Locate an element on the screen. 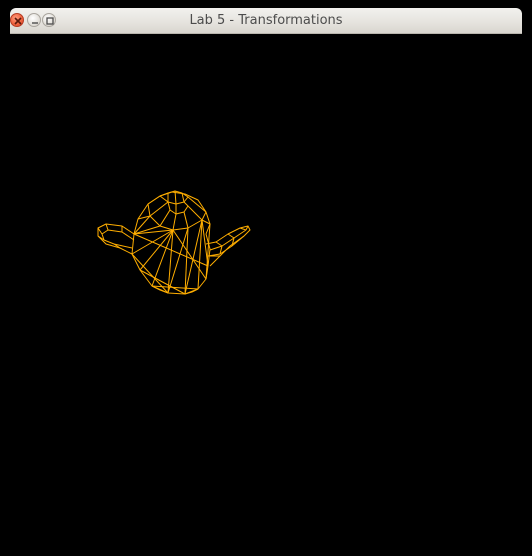 This screenshot has height=556, width=532. title-bar: Lab 5 - Transformations is located at coordinates (266, 21).